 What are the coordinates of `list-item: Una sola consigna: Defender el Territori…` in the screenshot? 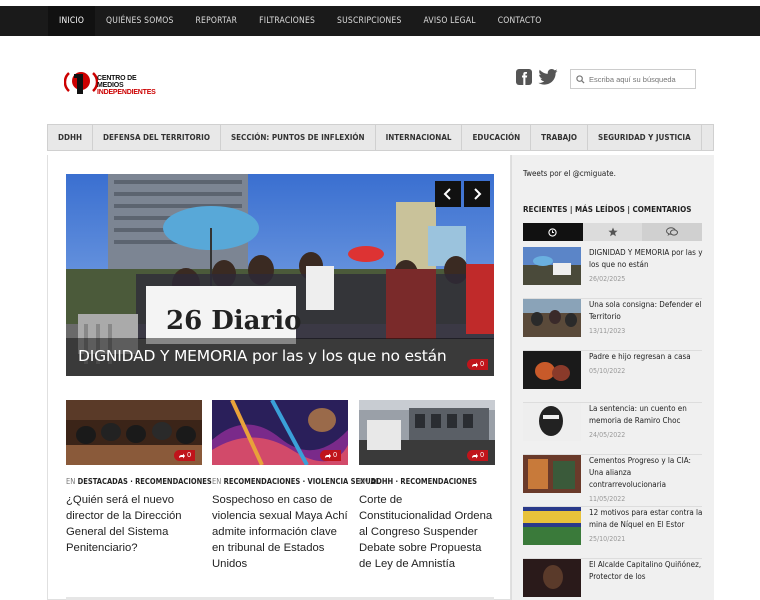 It's located at (612, 325).